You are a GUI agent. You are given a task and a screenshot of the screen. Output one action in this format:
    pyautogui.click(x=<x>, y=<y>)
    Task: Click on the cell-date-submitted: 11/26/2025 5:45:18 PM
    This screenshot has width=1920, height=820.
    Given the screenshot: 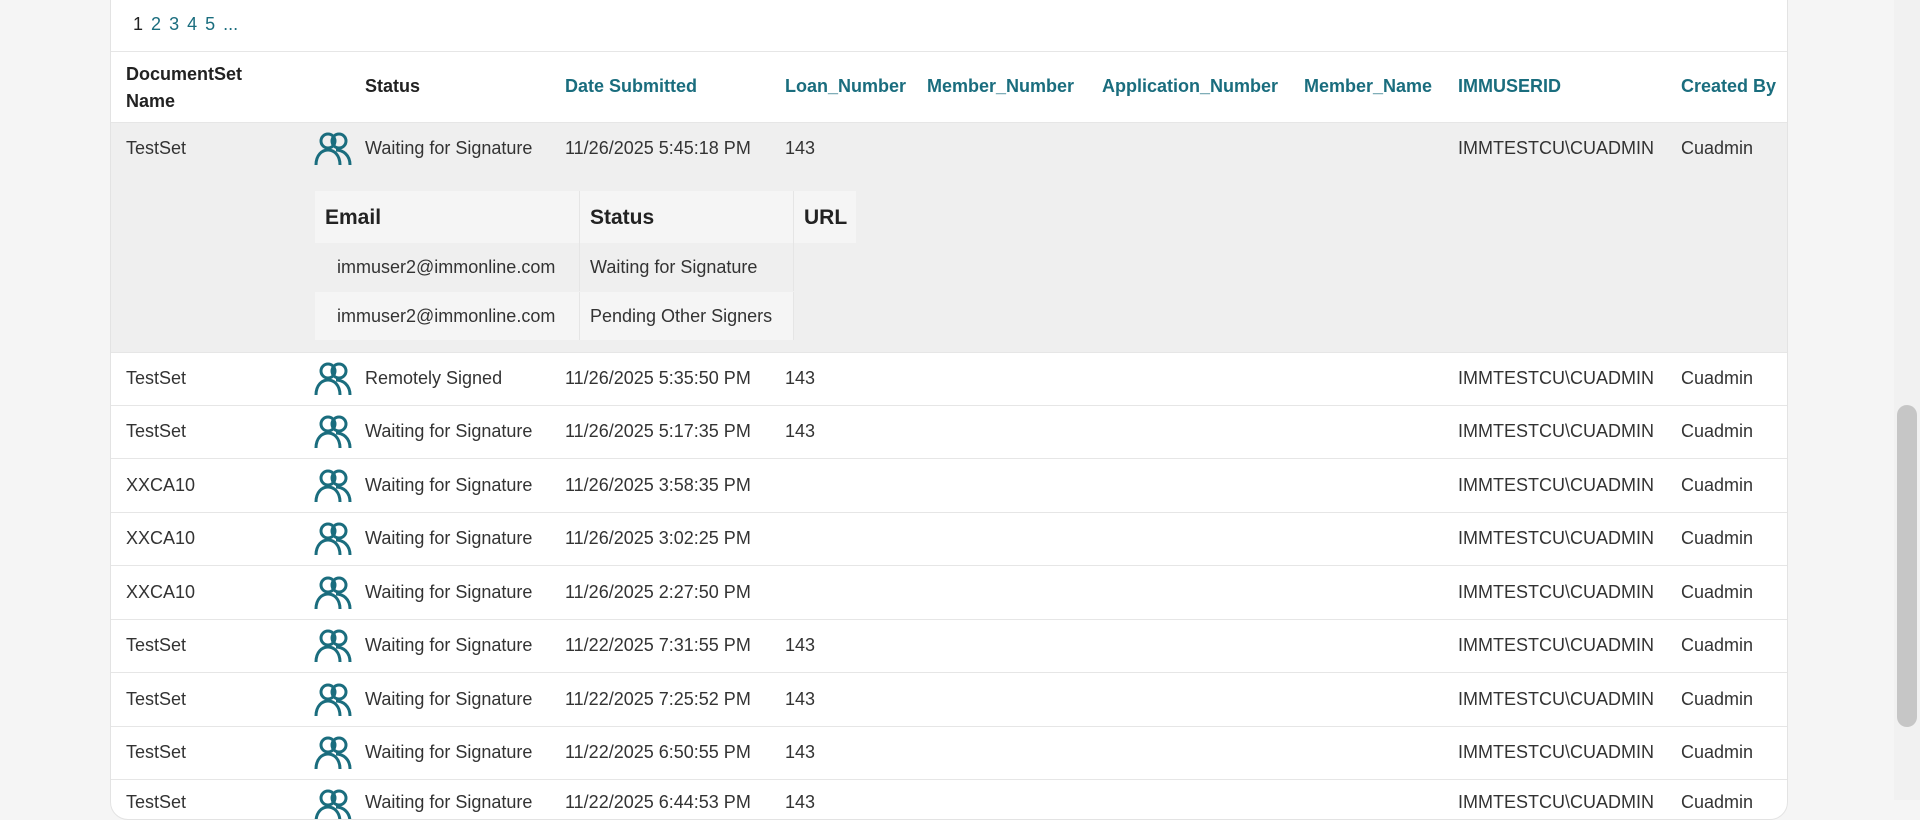 What is the action you would take?
    pyautogui.click(x=658, y=148)
    